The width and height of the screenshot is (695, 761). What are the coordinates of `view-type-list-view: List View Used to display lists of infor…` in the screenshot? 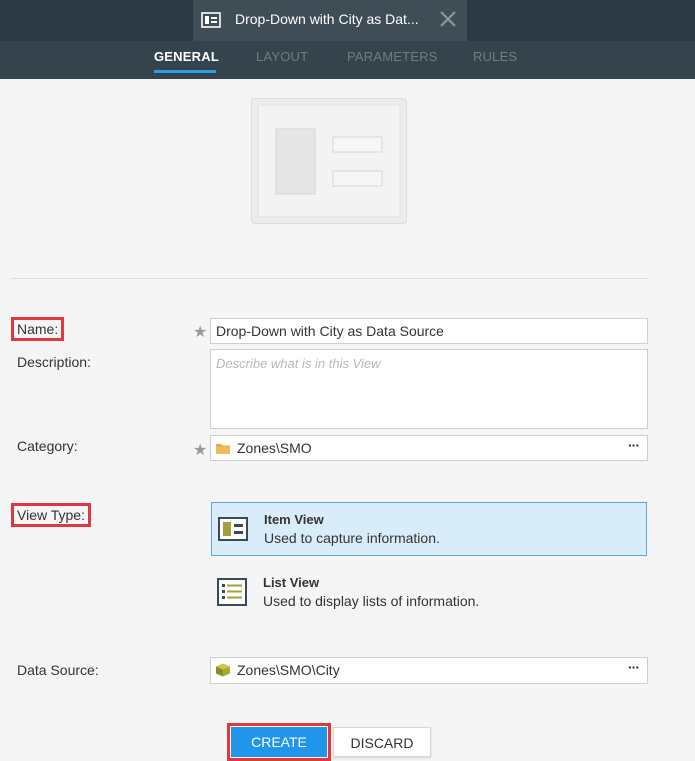 It's located at (429, 593).